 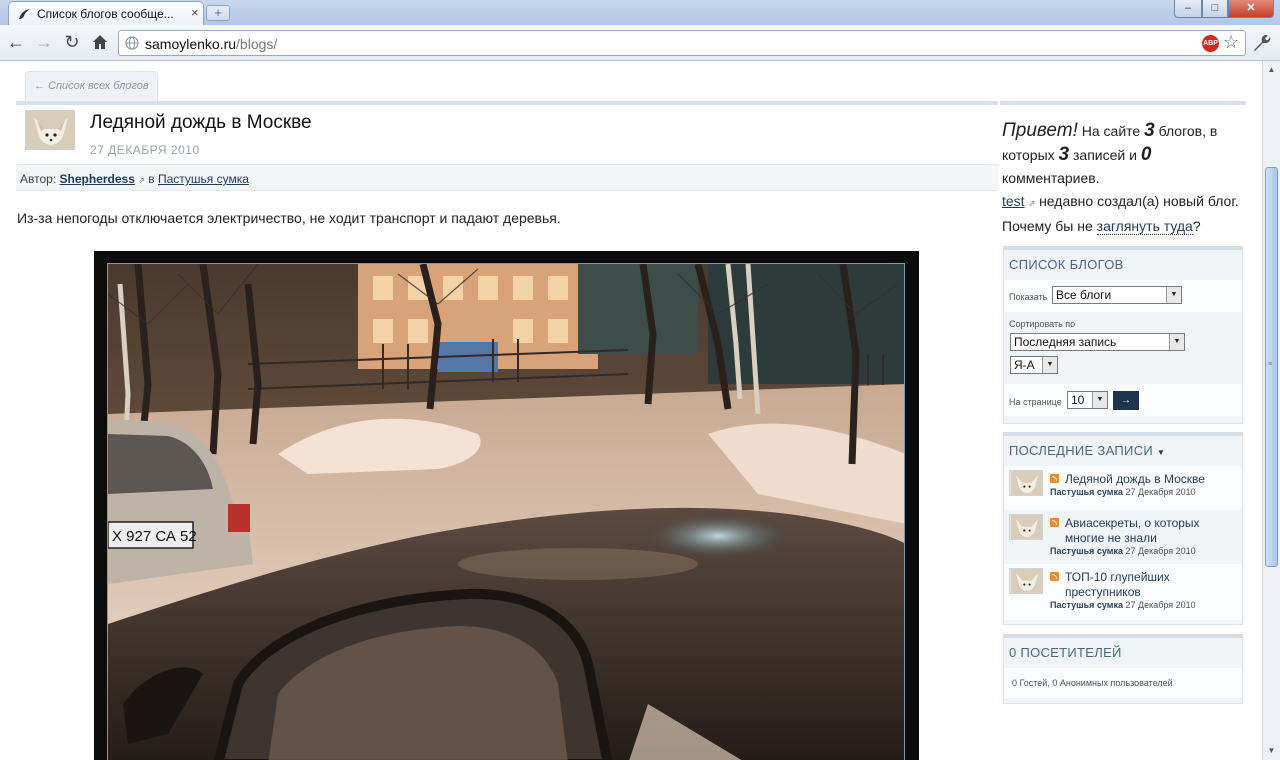 What do you see at coordinates (1078, 400) in the screenshot?
I see `per-page-value: 10` at bounding box center [1078, 400].